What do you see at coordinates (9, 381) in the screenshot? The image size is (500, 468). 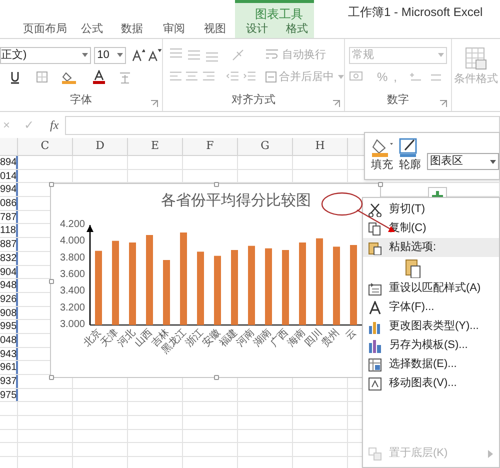 I see `table-cell: 937` at bounding box center [9, 381].